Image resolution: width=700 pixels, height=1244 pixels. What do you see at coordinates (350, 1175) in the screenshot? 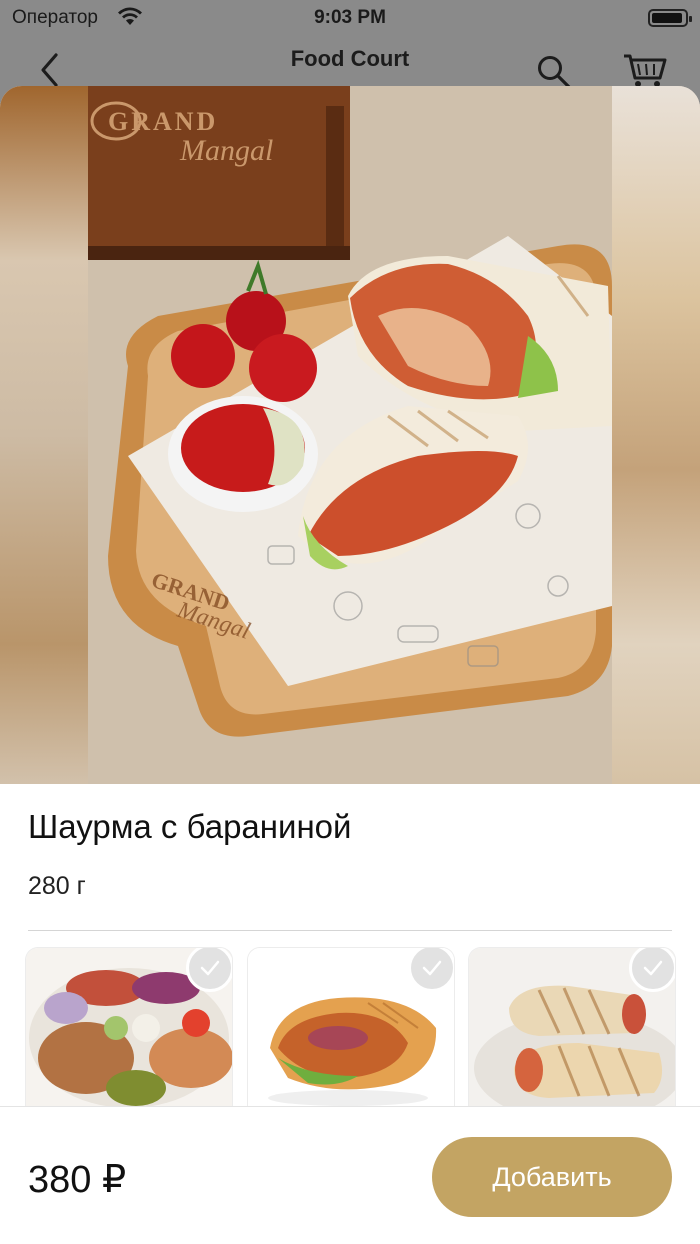
I see `bottom-bar: 380 ₽ Добавить` at bounding box center [350, 1175].